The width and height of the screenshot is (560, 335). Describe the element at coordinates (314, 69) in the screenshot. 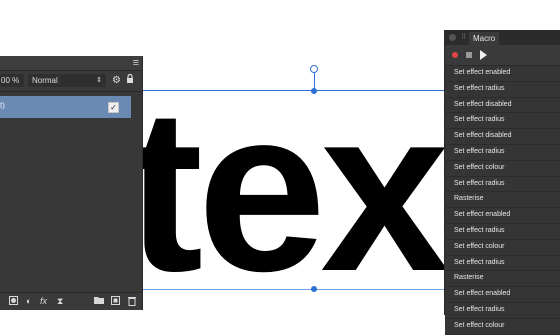

I see `rotation-handle` at that location.